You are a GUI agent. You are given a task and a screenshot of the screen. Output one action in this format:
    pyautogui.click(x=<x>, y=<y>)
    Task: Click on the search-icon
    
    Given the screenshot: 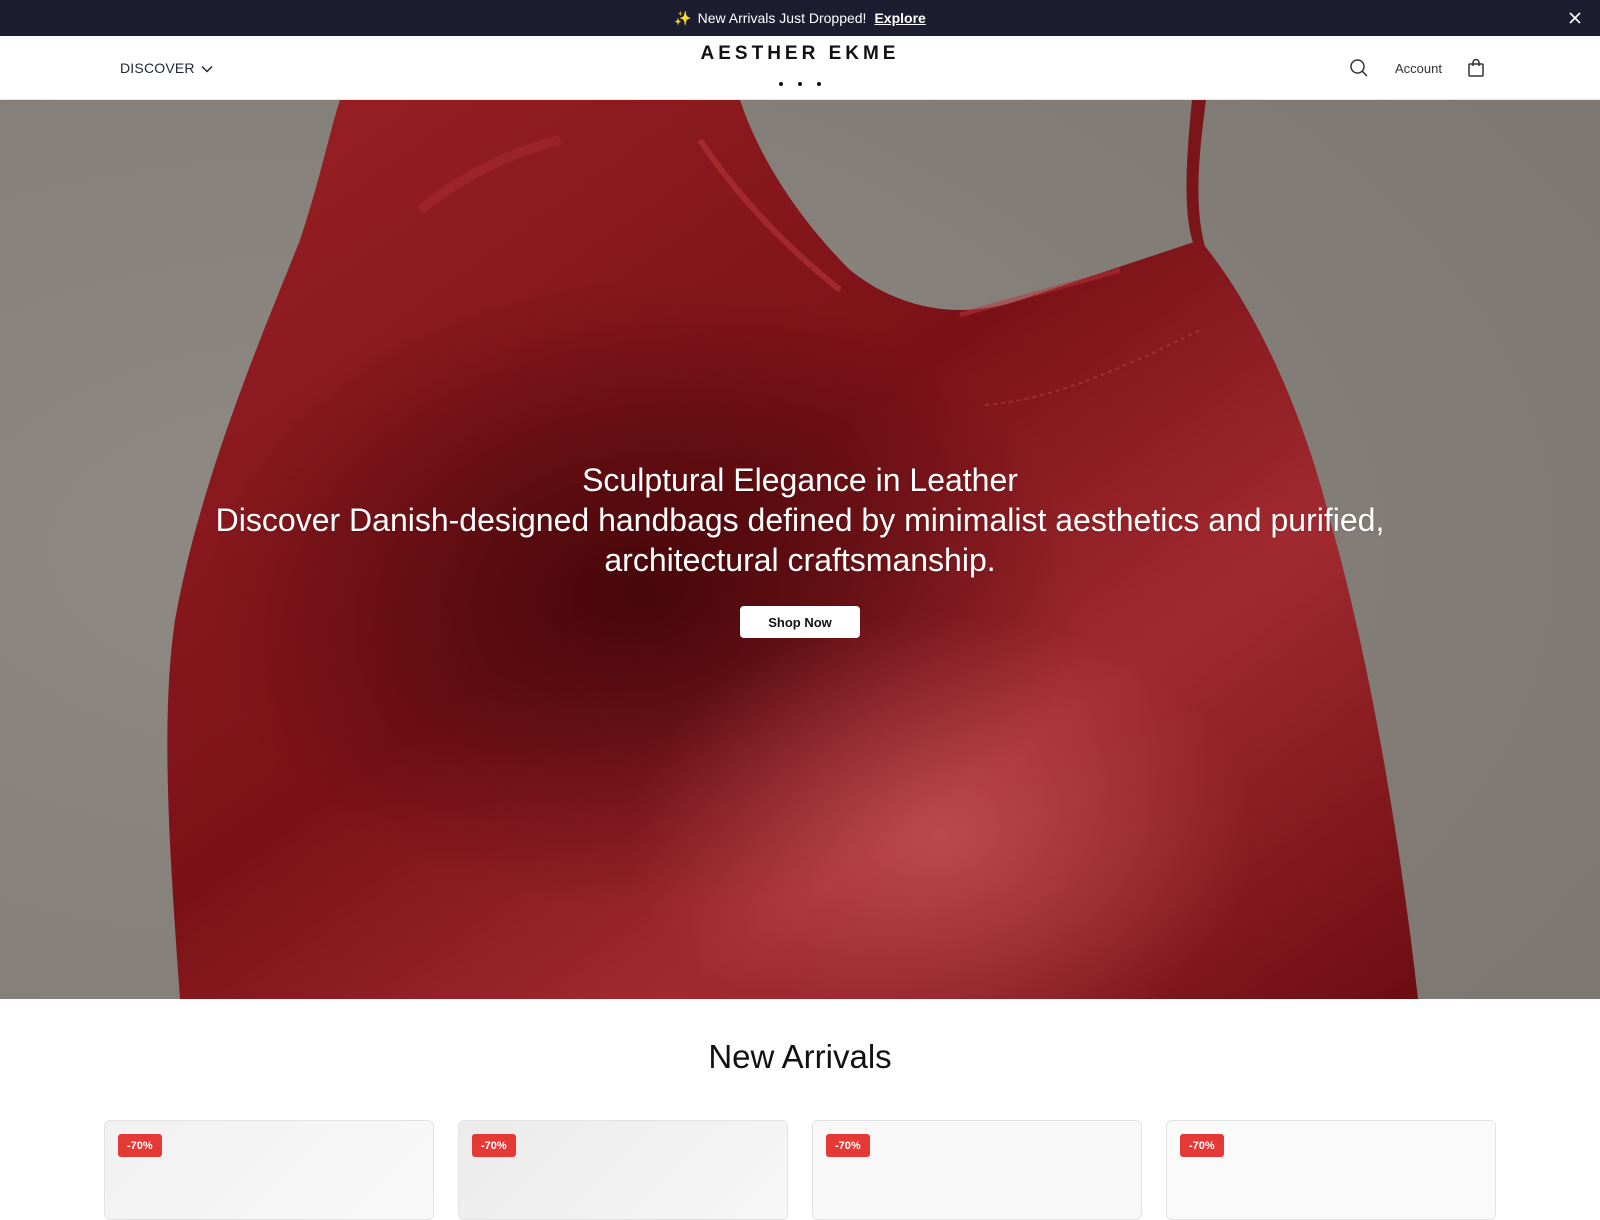 What is the action you would take?
    pyautogui.click(x=1359, y=68)
    